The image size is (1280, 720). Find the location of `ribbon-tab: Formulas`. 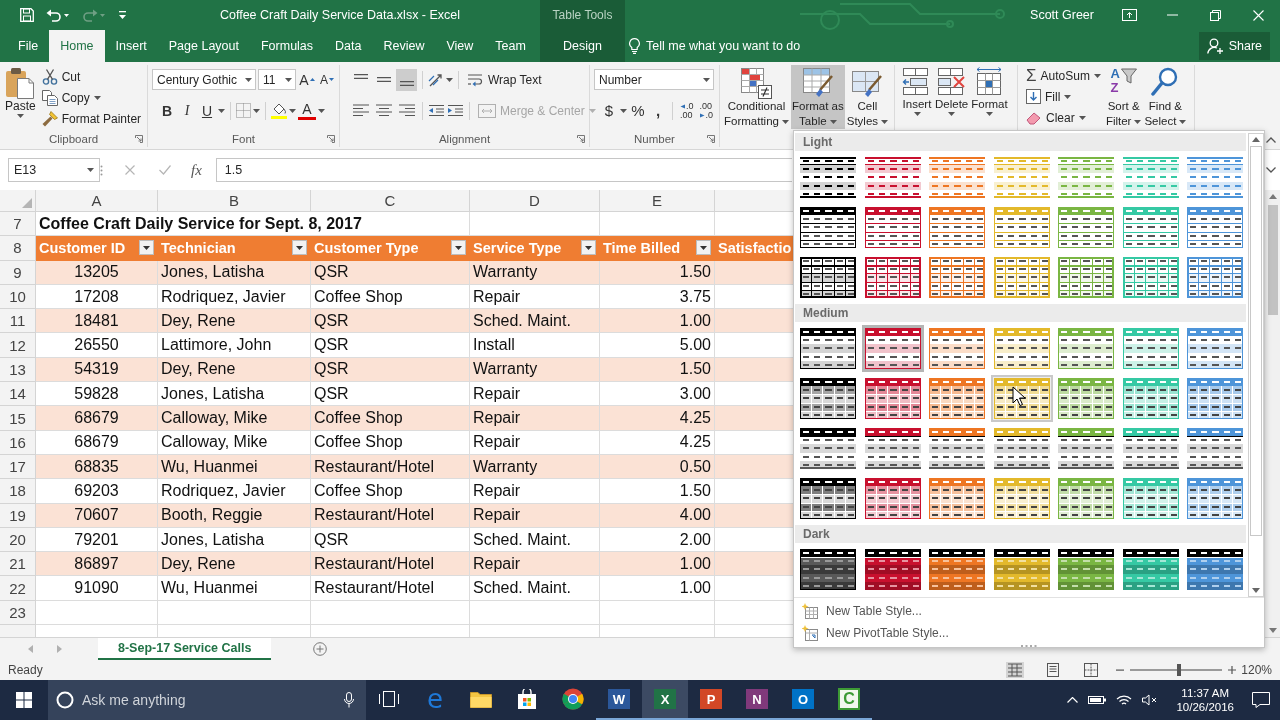

ribbon-tab: Formulas is located at coordinates (287, 46).